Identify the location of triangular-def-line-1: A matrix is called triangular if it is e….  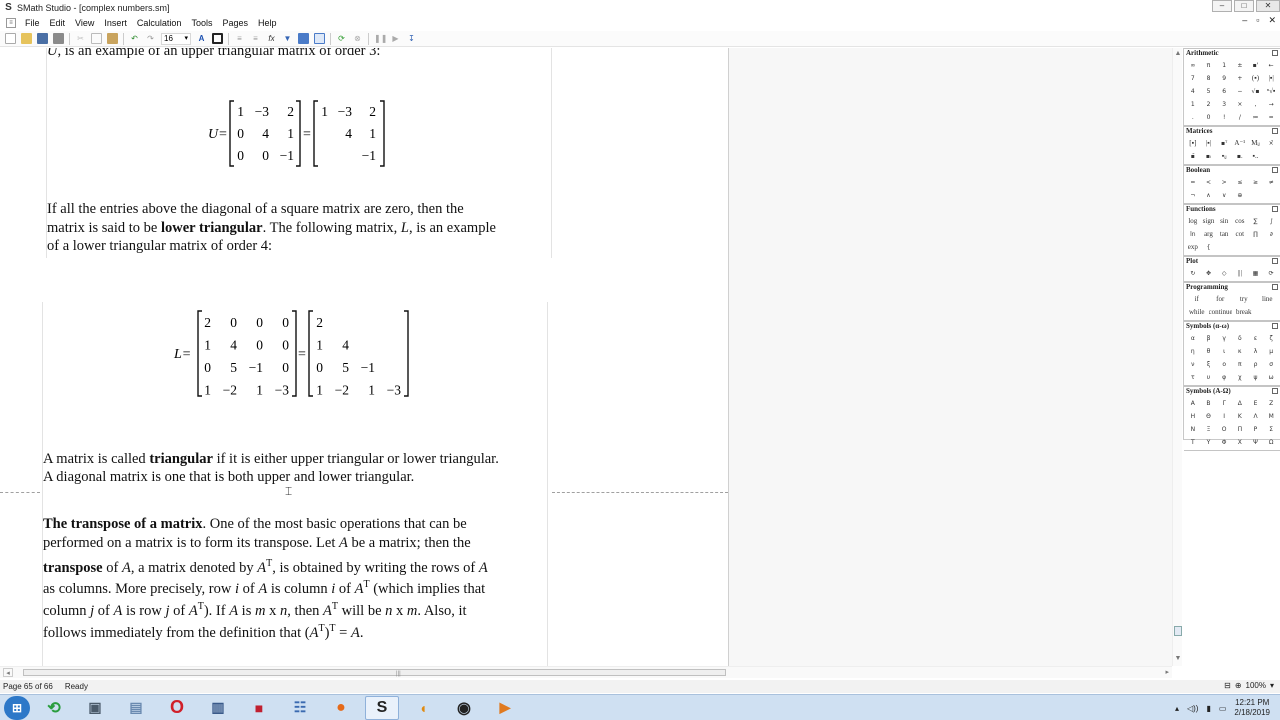
(271, 459).